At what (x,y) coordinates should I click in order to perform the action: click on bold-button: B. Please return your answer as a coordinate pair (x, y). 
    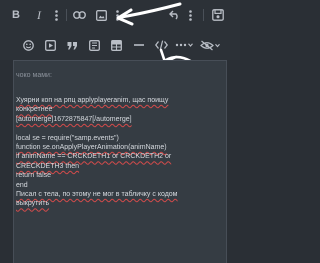
    Looking at the image, I should click on (16, 15).